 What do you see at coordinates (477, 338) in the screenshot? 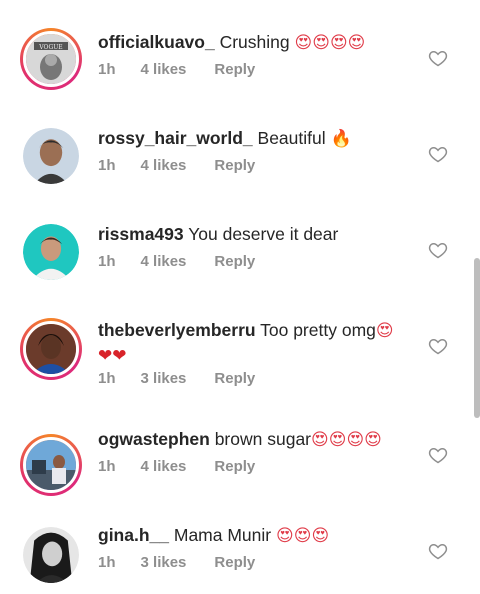
I see `scrollbar` at bounding box center [477, 338].